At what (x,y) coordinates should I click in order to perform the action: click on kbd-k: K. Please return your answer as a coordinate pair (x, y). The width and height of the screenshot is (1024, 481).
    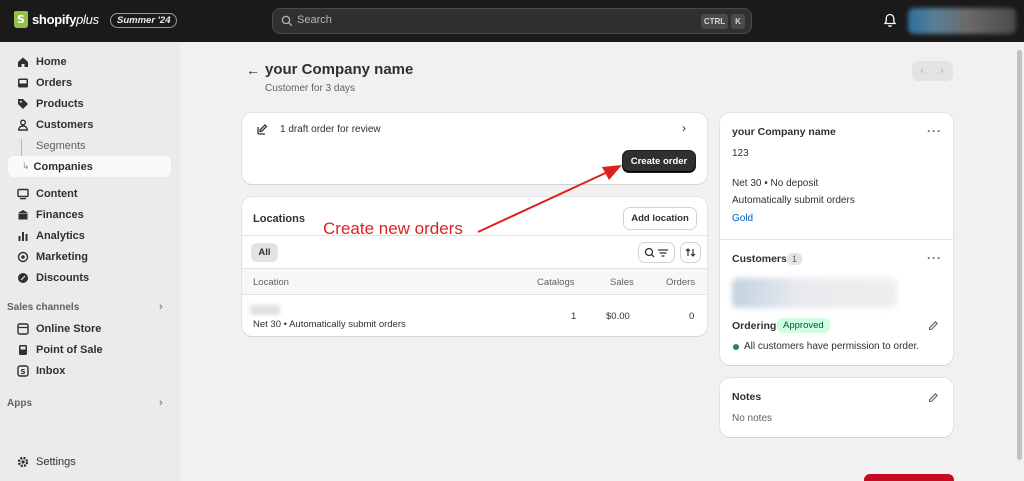
    Looking at the image, I should click on (738, 21).